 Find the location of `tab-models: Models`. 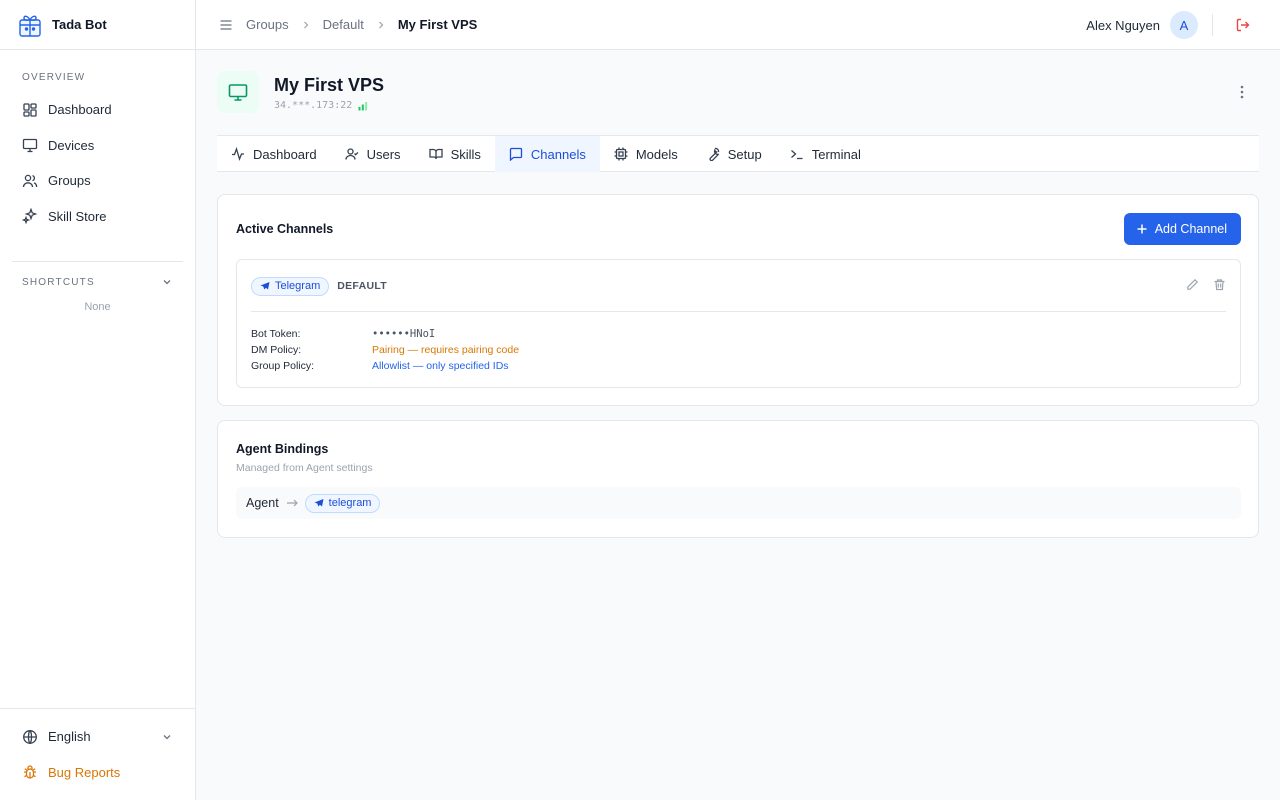

tab-models: Models is located at coordinates (646, 154).